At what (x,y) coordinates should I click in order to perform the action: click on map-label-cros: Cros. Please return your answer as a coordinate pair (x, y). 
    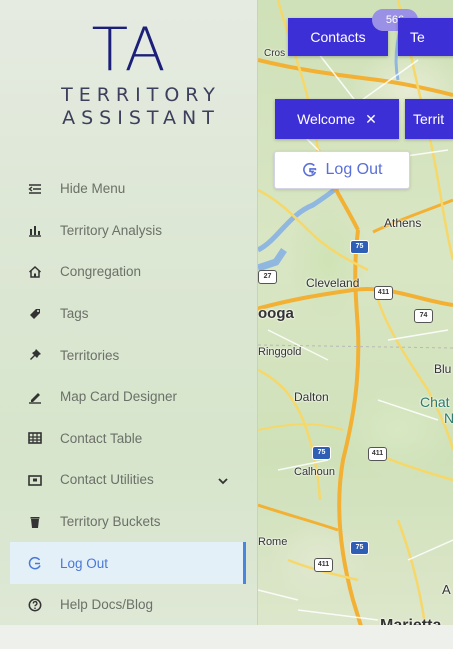
    Looking at the image, I should click on (275, 53).